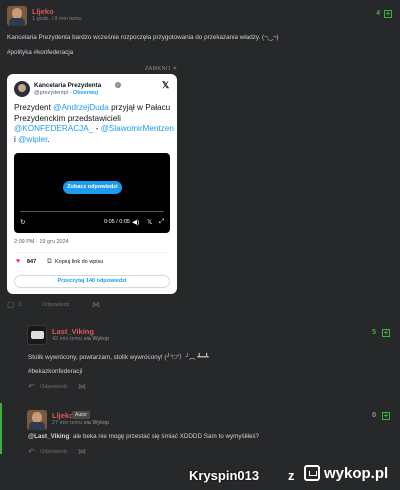 This screenshot has width=400, height=490. I want to click on link-icon: ⧉, so click(49, 262).